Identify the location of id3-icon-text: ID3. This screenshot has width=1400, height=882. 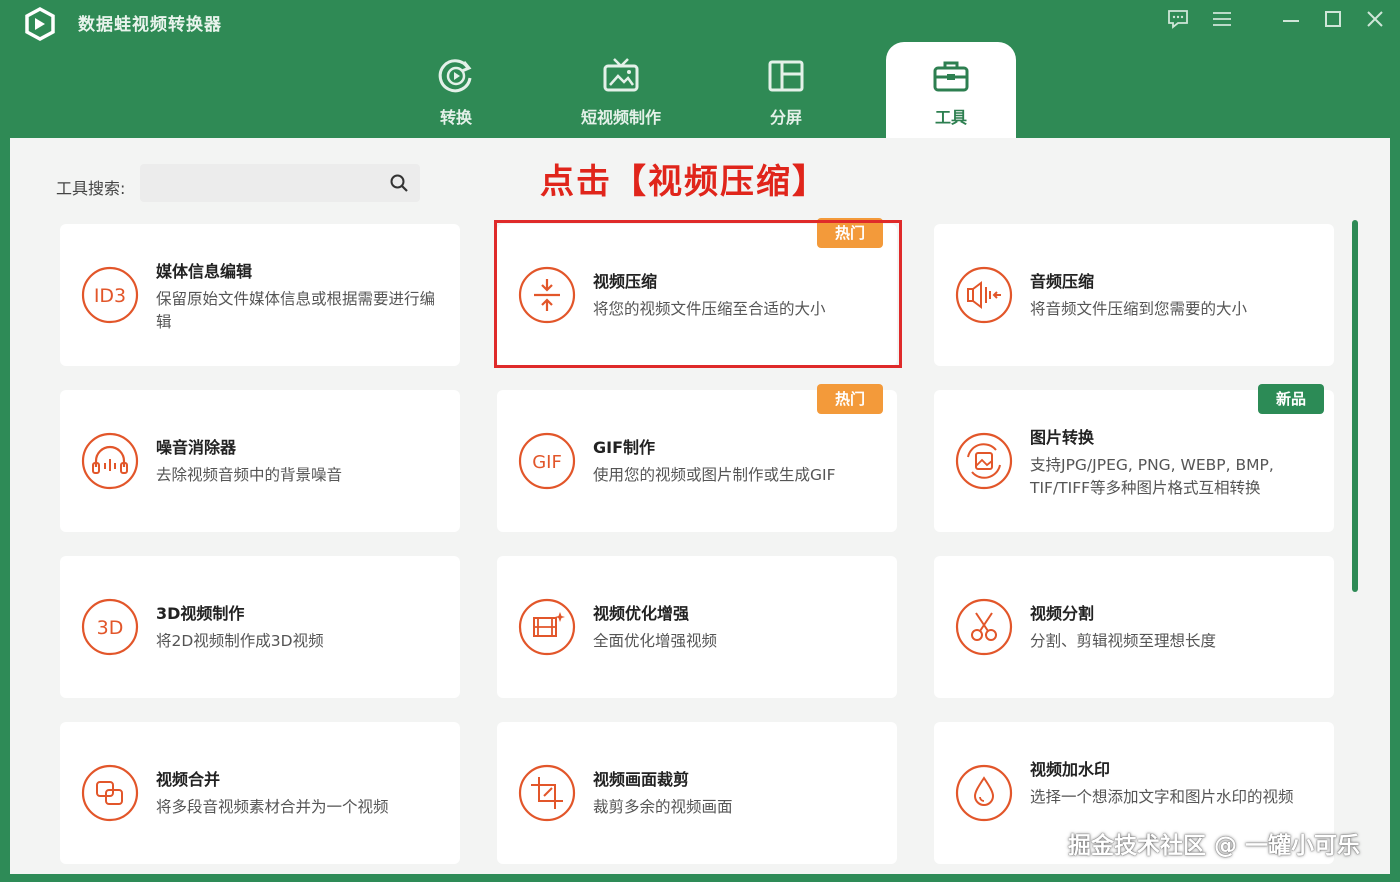
(110, 296).